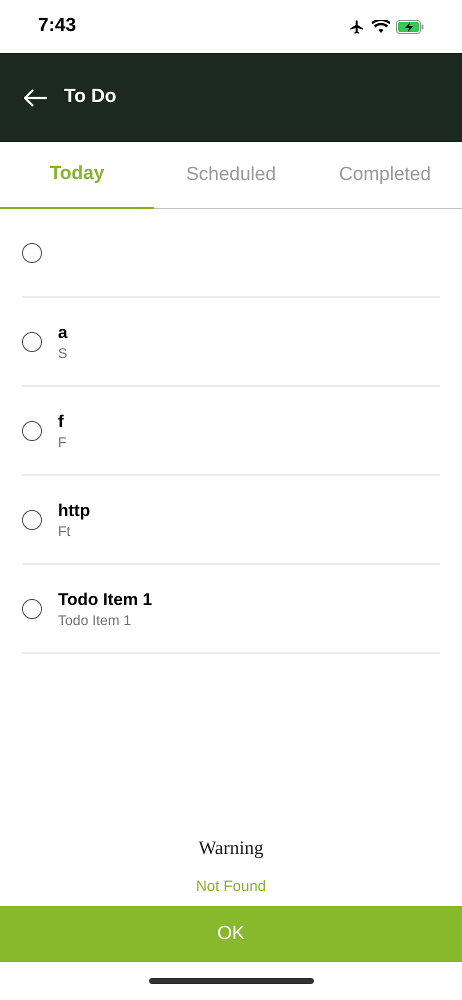 The image size is (462, 1000). What do you see at coordinates (61, 421) in the screenshot?
I see `item-title: f` at bounding box center [61, 421].